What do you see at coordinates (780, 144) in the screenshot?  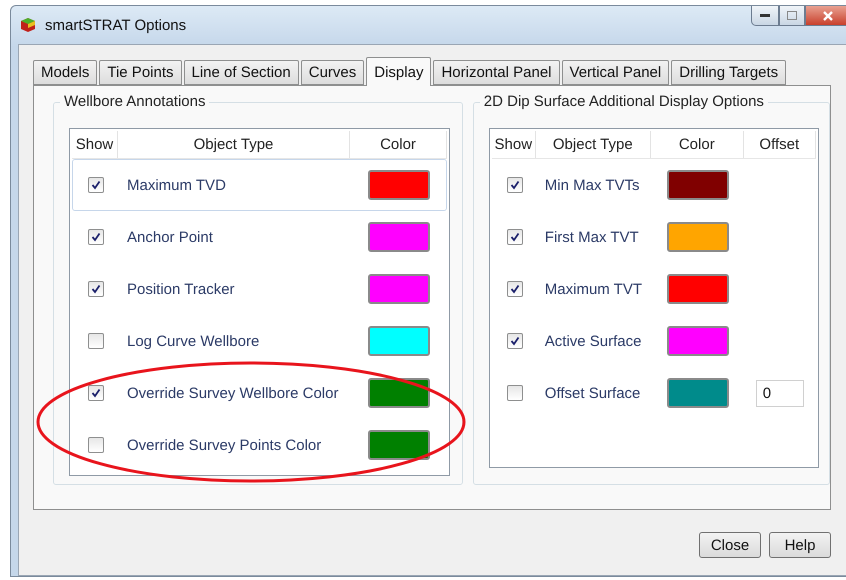 I see `column-header: Offset` at bounding box center [780, 144].